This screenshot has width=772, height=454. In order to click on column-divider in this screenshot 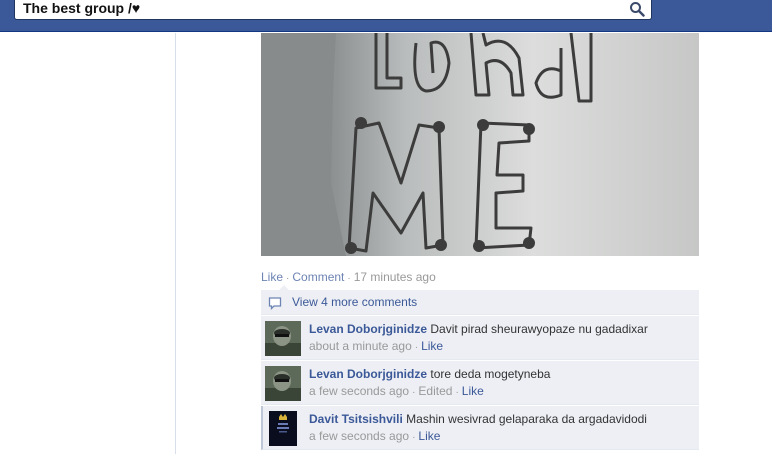, I will do `click(175, 243)`.